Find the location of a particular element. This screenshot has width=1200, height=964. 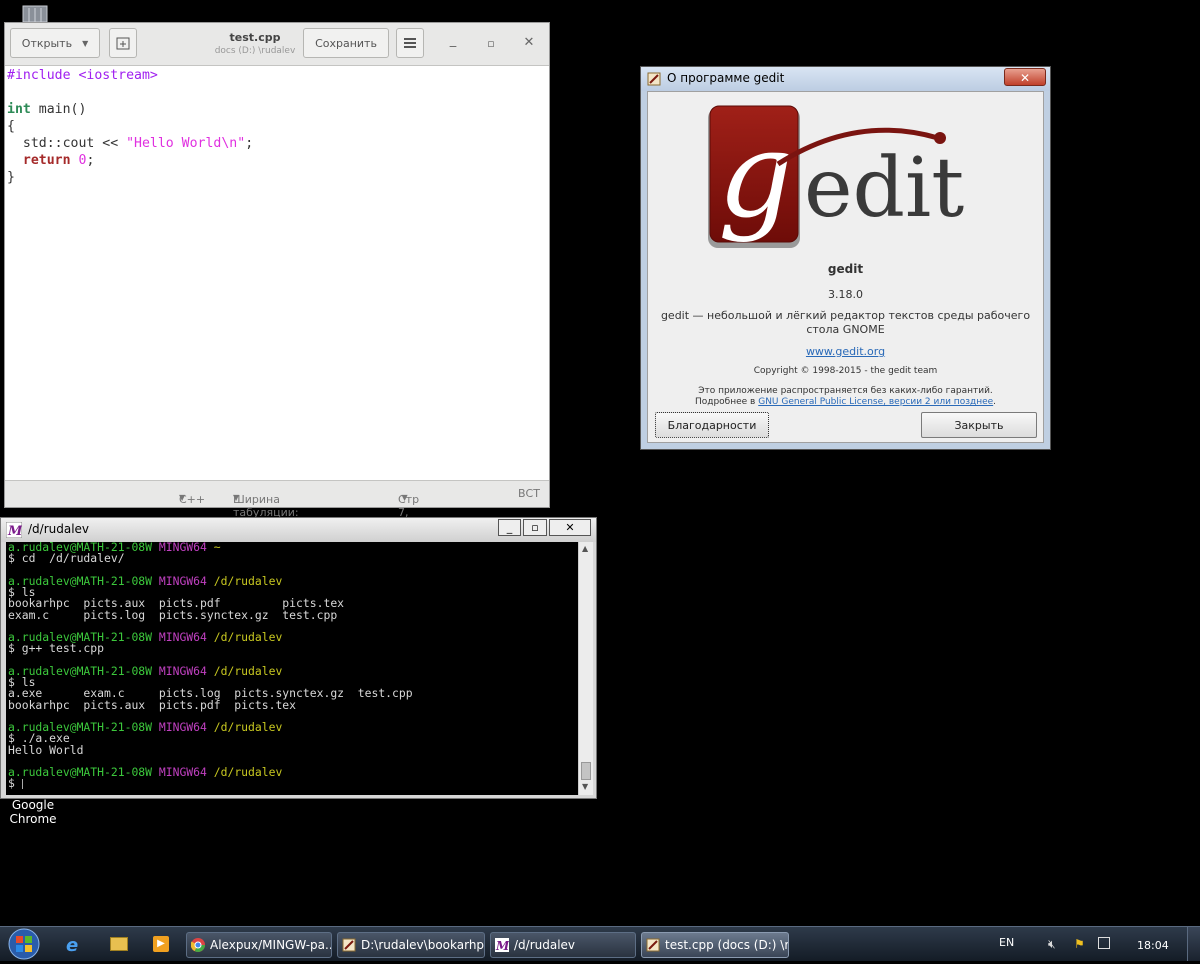

explorer-icon is located at coordinates (119, 944).